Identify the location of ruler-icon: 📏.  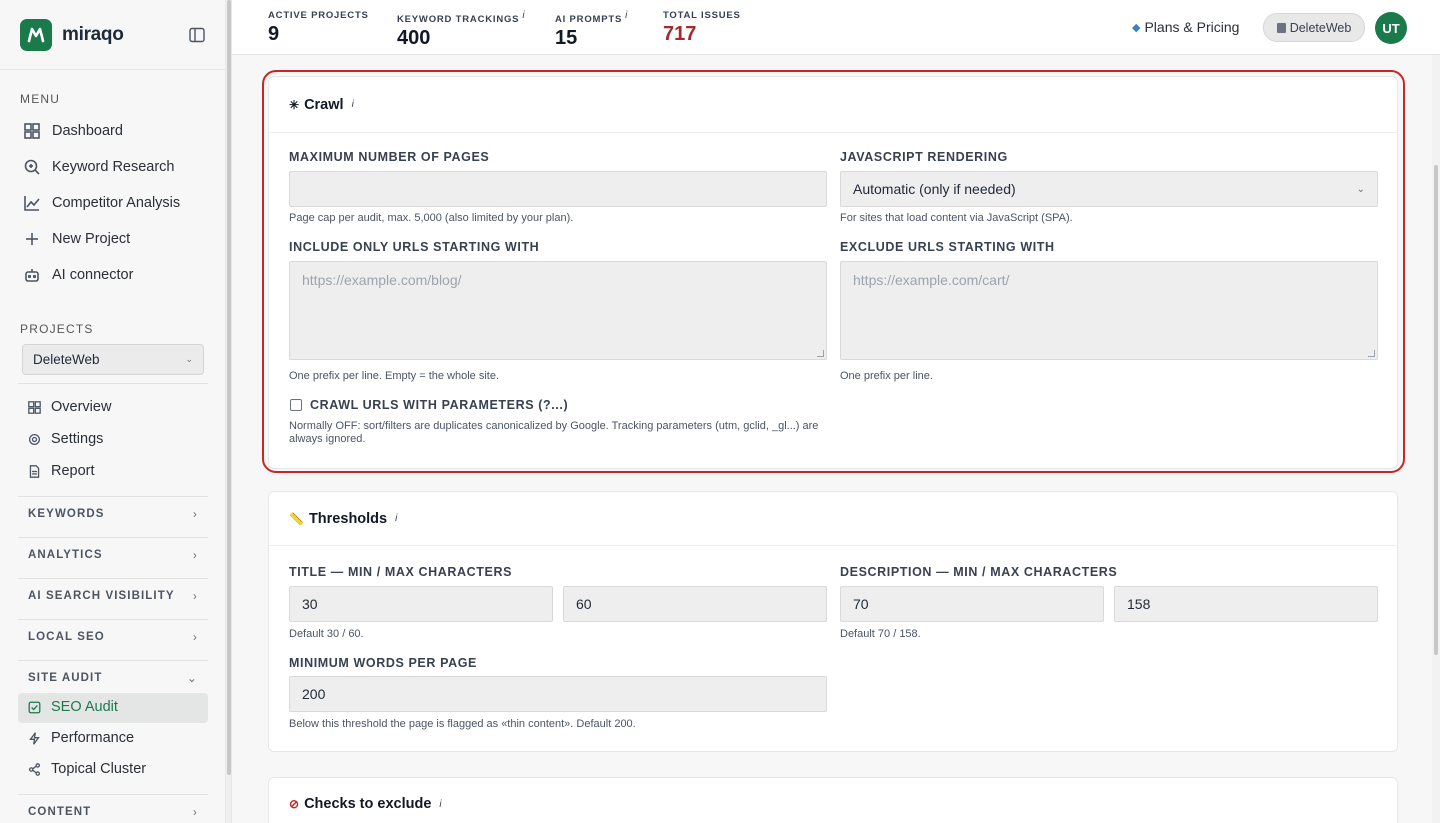
(296, 518).